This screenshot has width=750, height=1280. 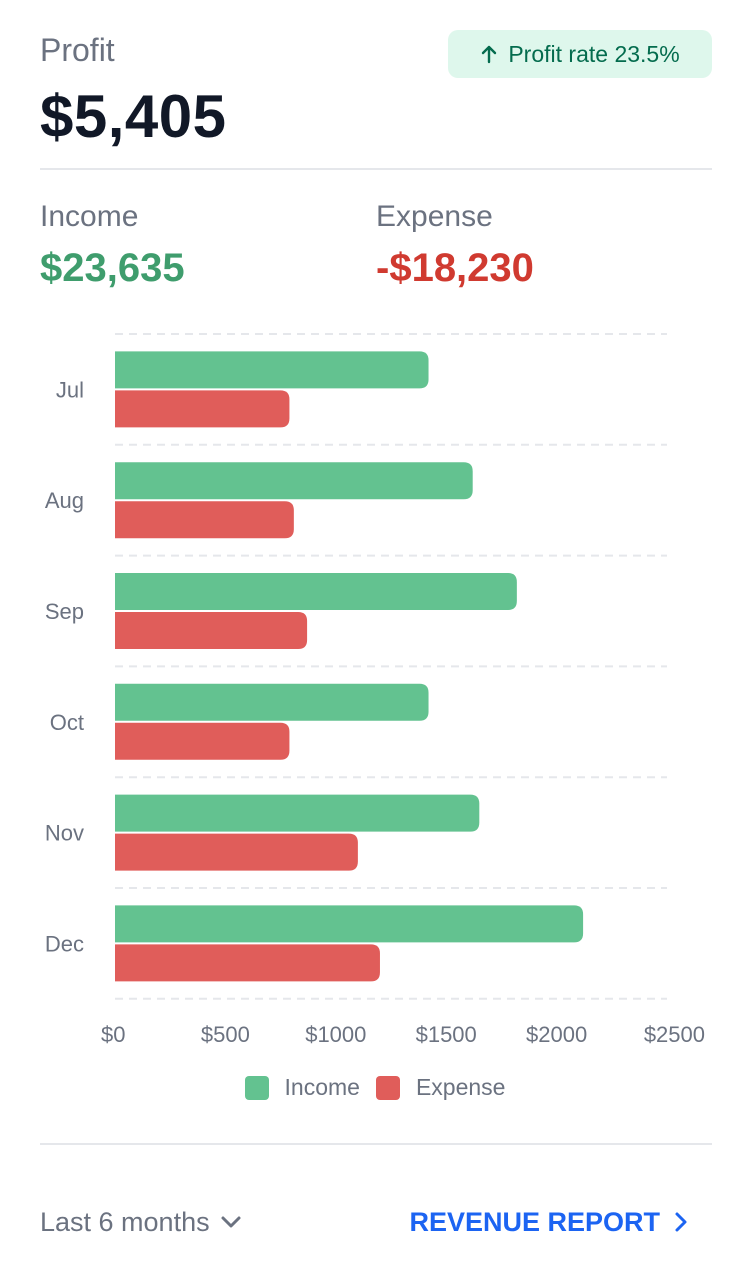 What do you see at coordinates (113, 1034) in the screenshot?
I see `x-tick-label: $0` at bounding box center [113, 1034].